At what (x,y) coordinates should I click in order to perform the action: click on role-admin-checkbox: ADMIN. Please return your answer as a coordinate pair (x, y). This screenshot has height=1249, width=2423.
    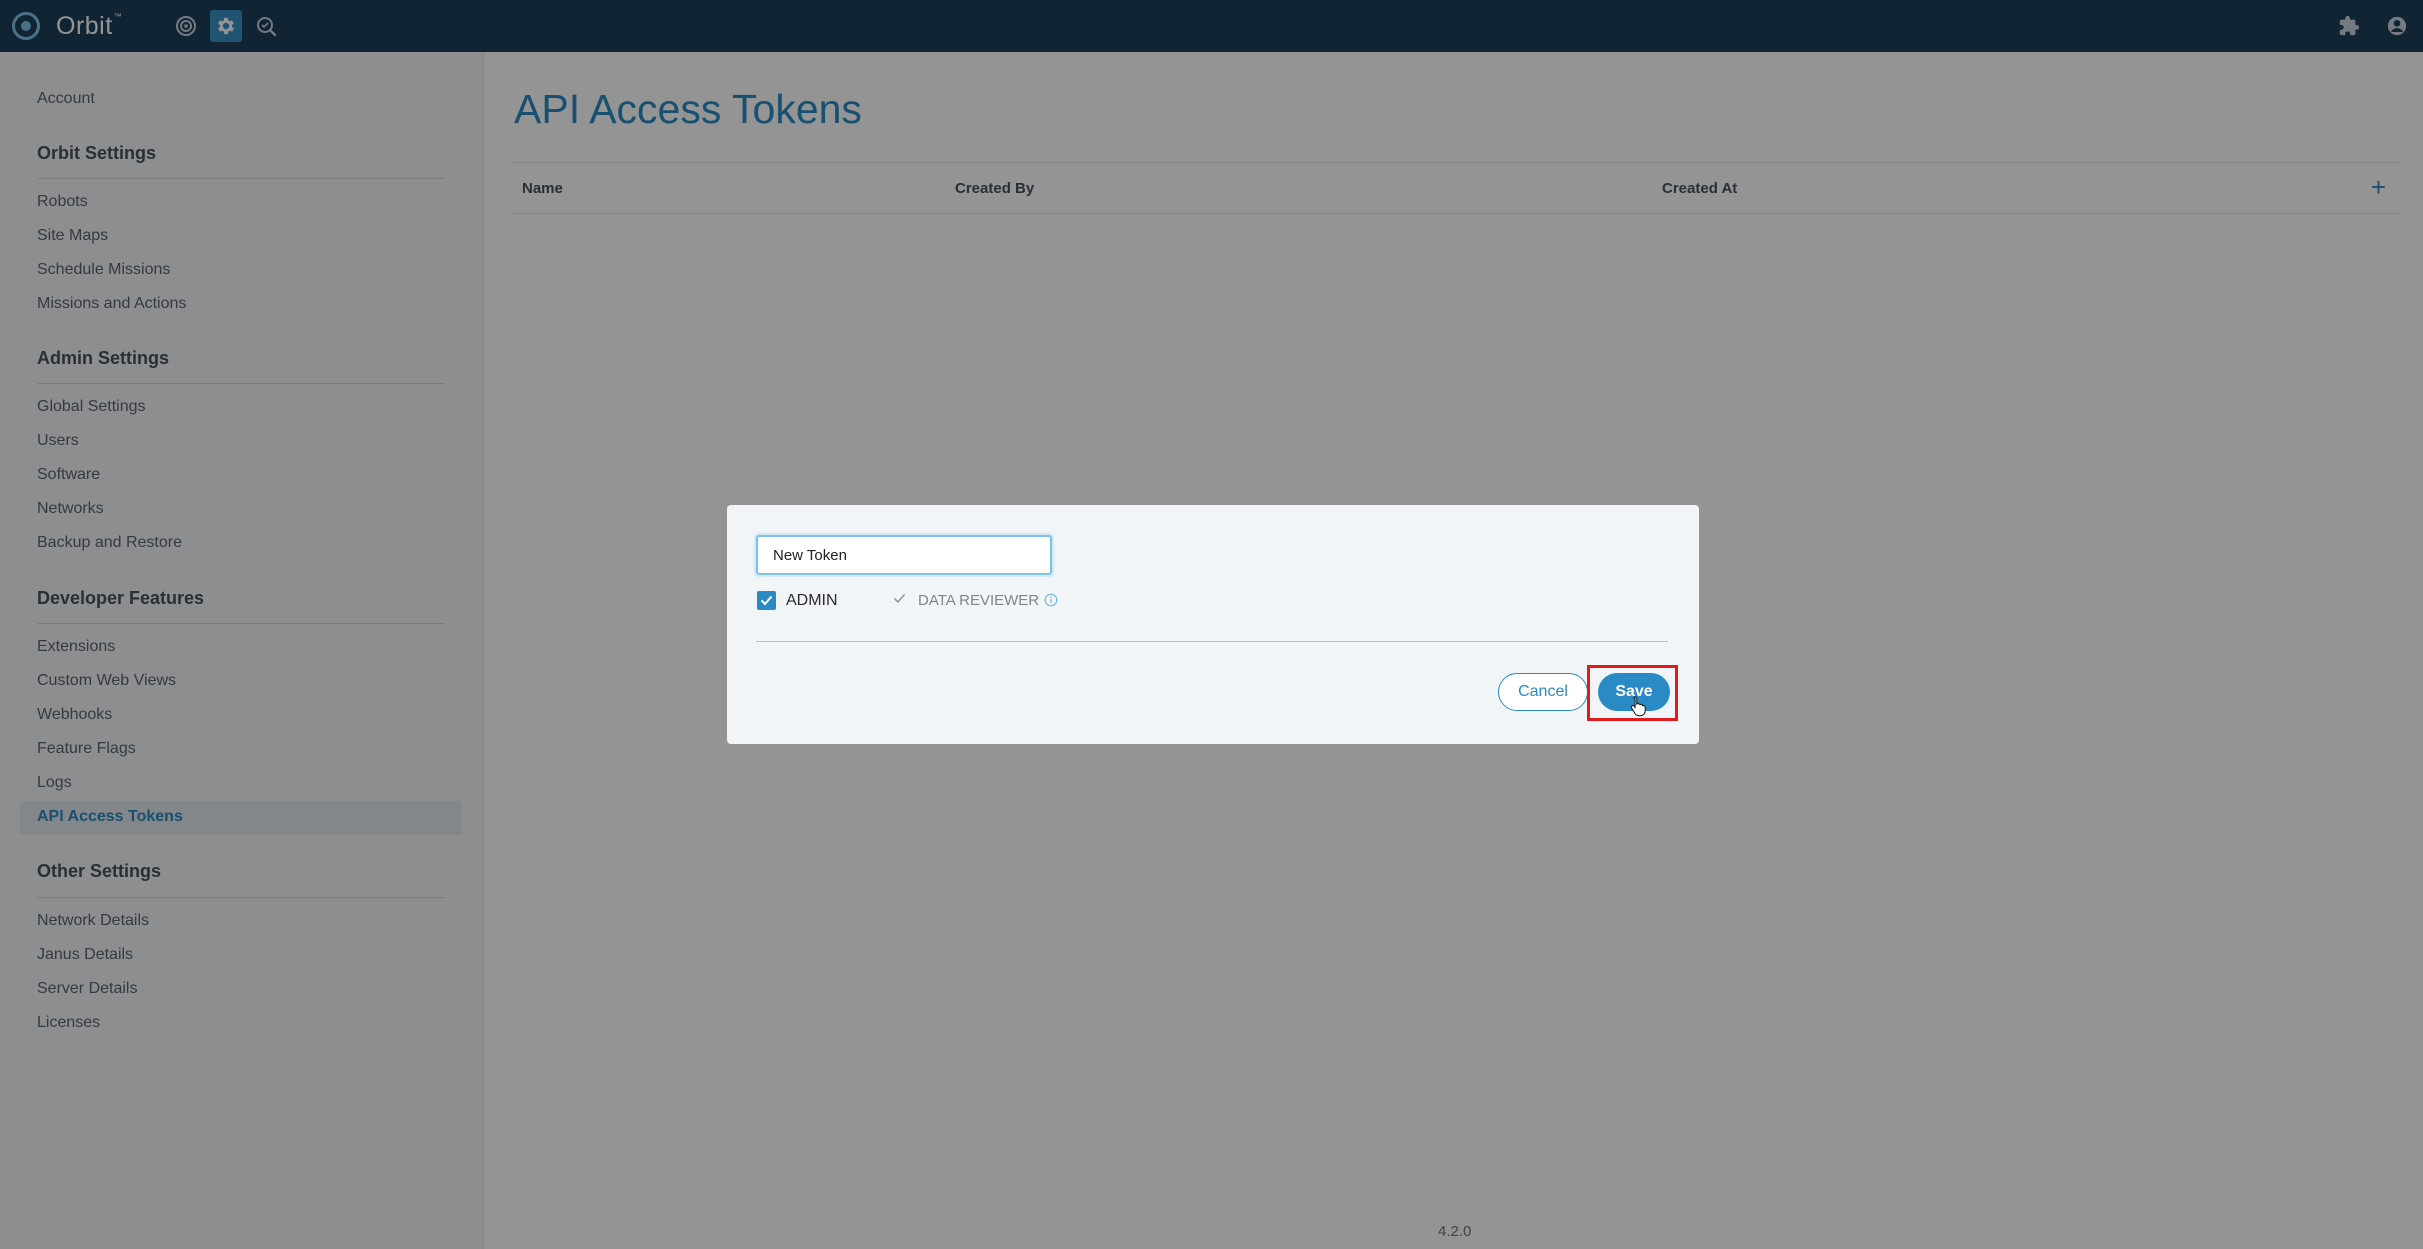
    Looking at the image, I should click on (797, 600).